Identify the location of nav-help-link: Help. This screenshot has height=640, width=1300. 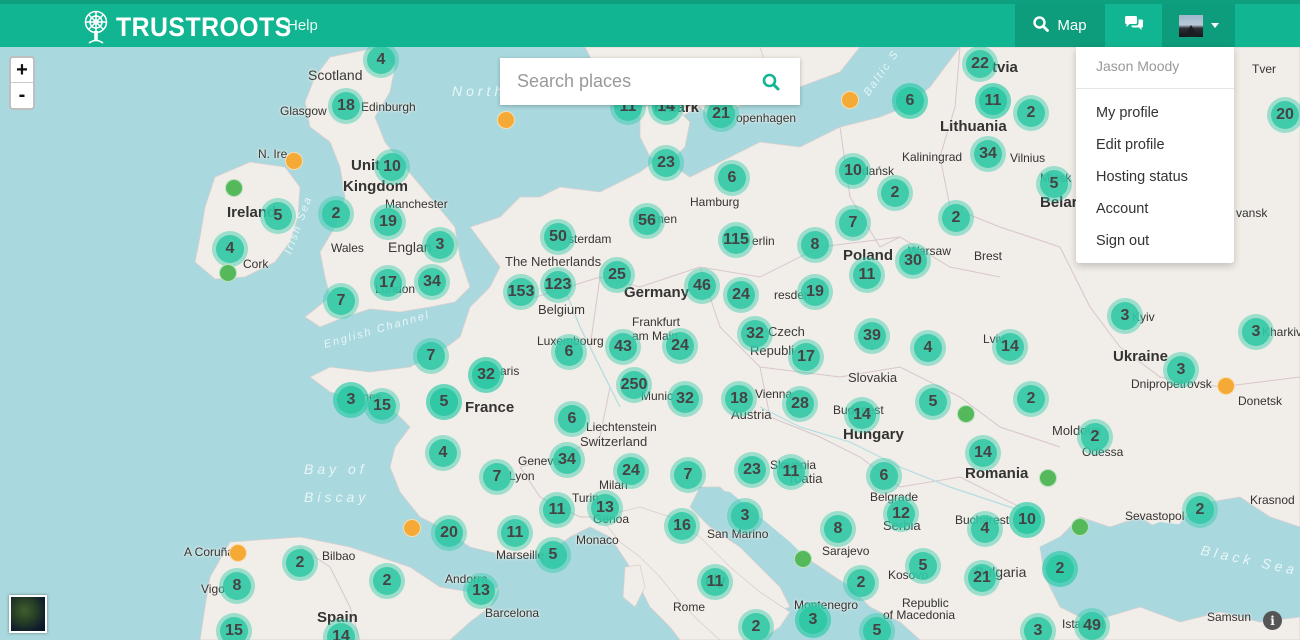
(302, 25).